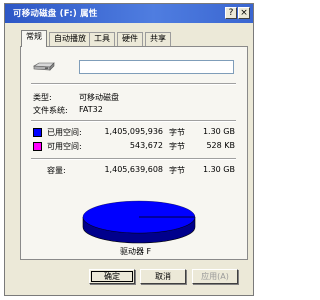 This screenshot has width=320, height=300. Describe the element at coordinates (70, 39) in the screenshot. I see `tab-autoplay: 自动播放` at that location.